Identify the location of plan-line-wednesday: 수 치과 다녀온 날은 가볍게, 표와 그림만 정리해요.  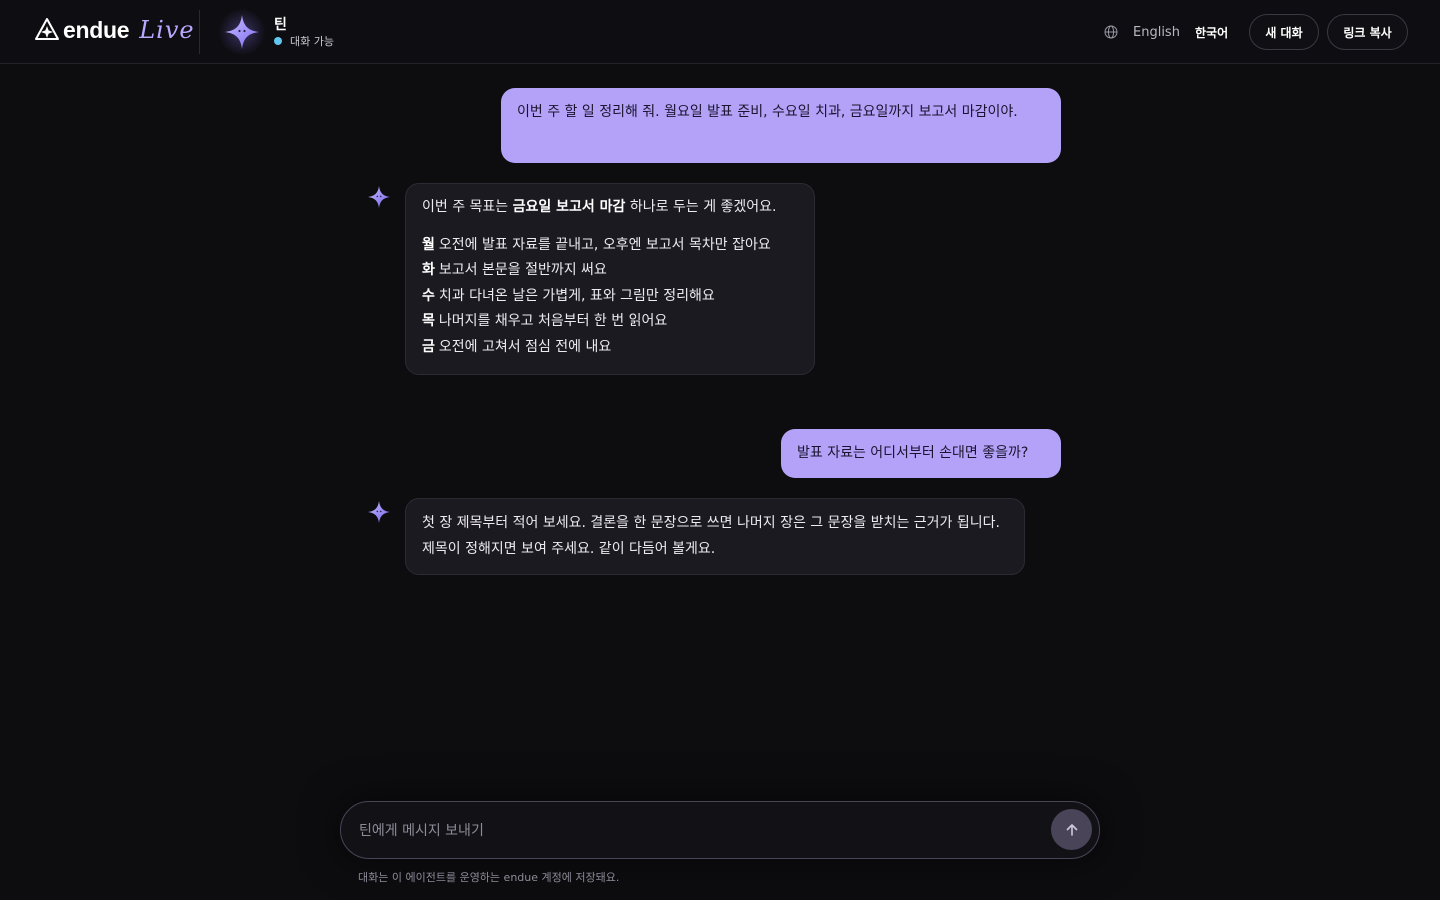
(568, 295).